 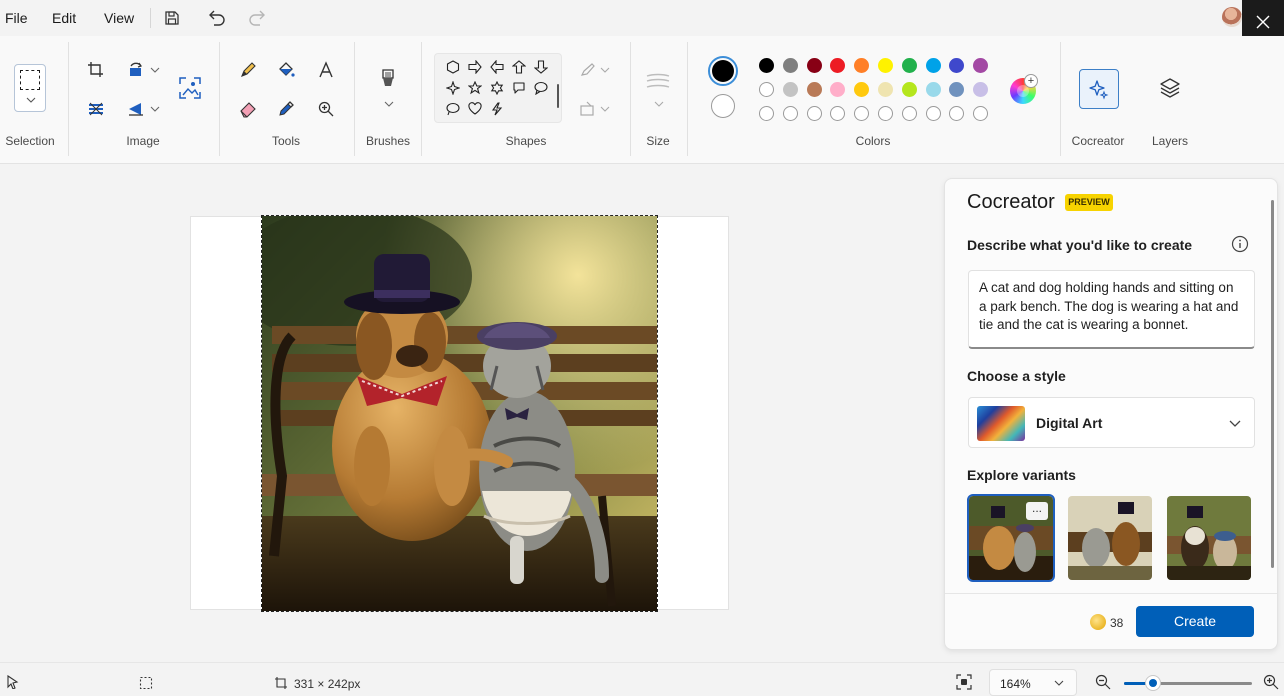 What do you see at coordinates (388, 80) in the screenshot?
I see `brush-icon` at bounding box center [388, 80].